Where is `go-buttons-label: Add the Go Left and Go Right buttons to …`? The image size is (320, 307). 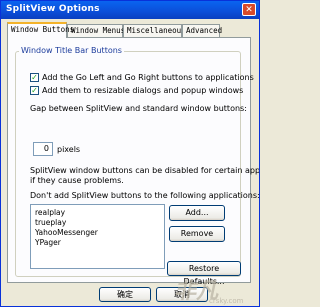
go-buttons-label: Add the Go Left and Go Right buttons to … is located at coordinates (148, 77).